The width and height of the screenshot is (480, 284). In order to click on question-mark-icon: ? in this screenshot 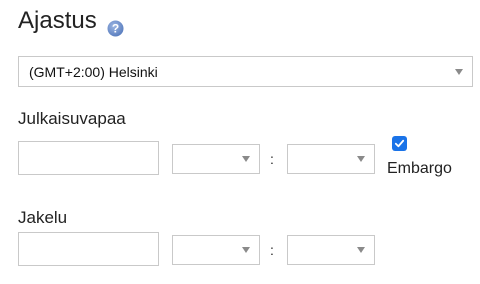, I will do `click(115, 24)`.